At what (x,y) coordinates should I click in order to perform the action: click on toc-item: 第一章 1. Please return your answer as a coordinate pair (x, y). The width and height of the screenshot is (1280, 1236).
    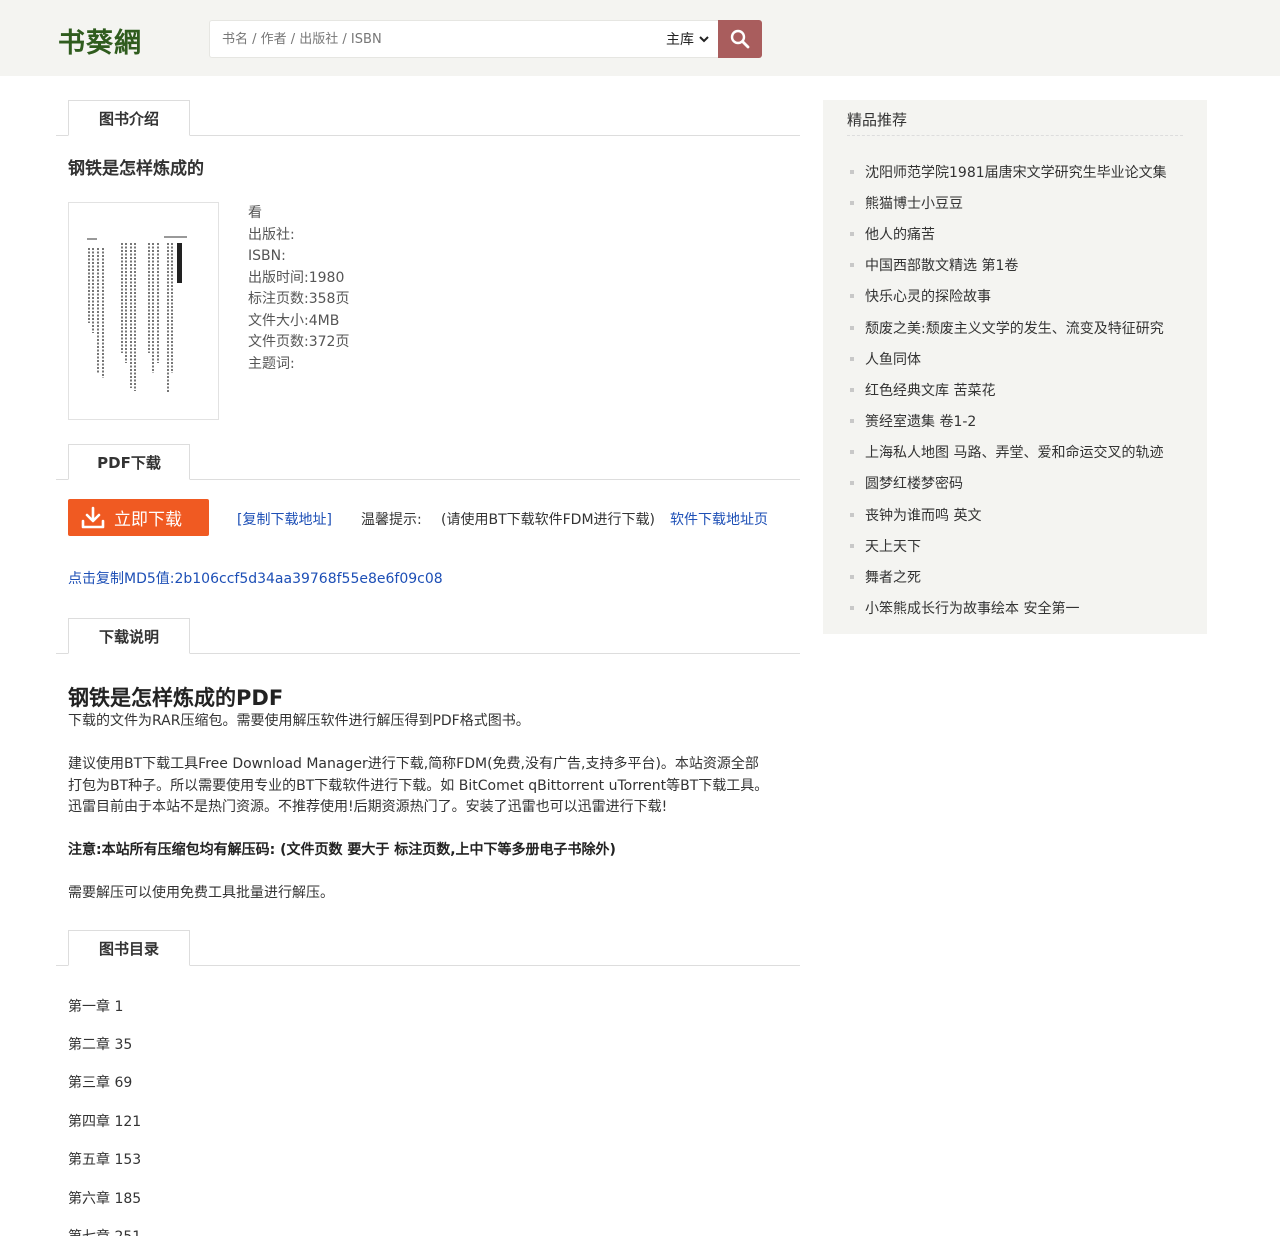
    Looking at the image, I should click on (96, 1007).